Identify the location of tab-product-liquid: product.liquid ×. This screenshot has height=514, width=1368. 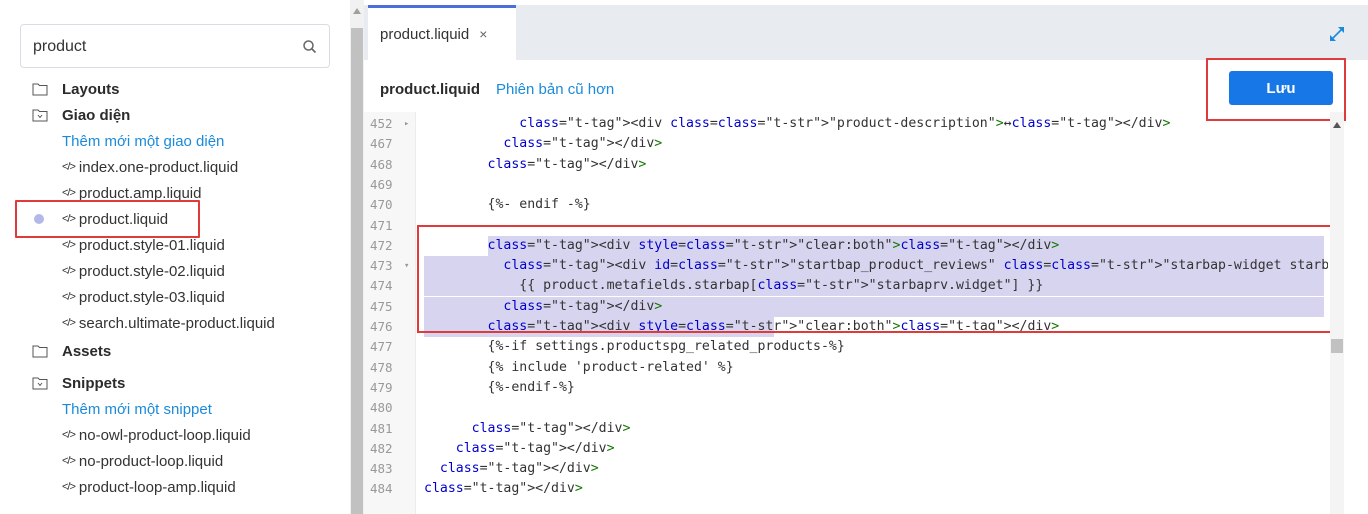
(442, 32).